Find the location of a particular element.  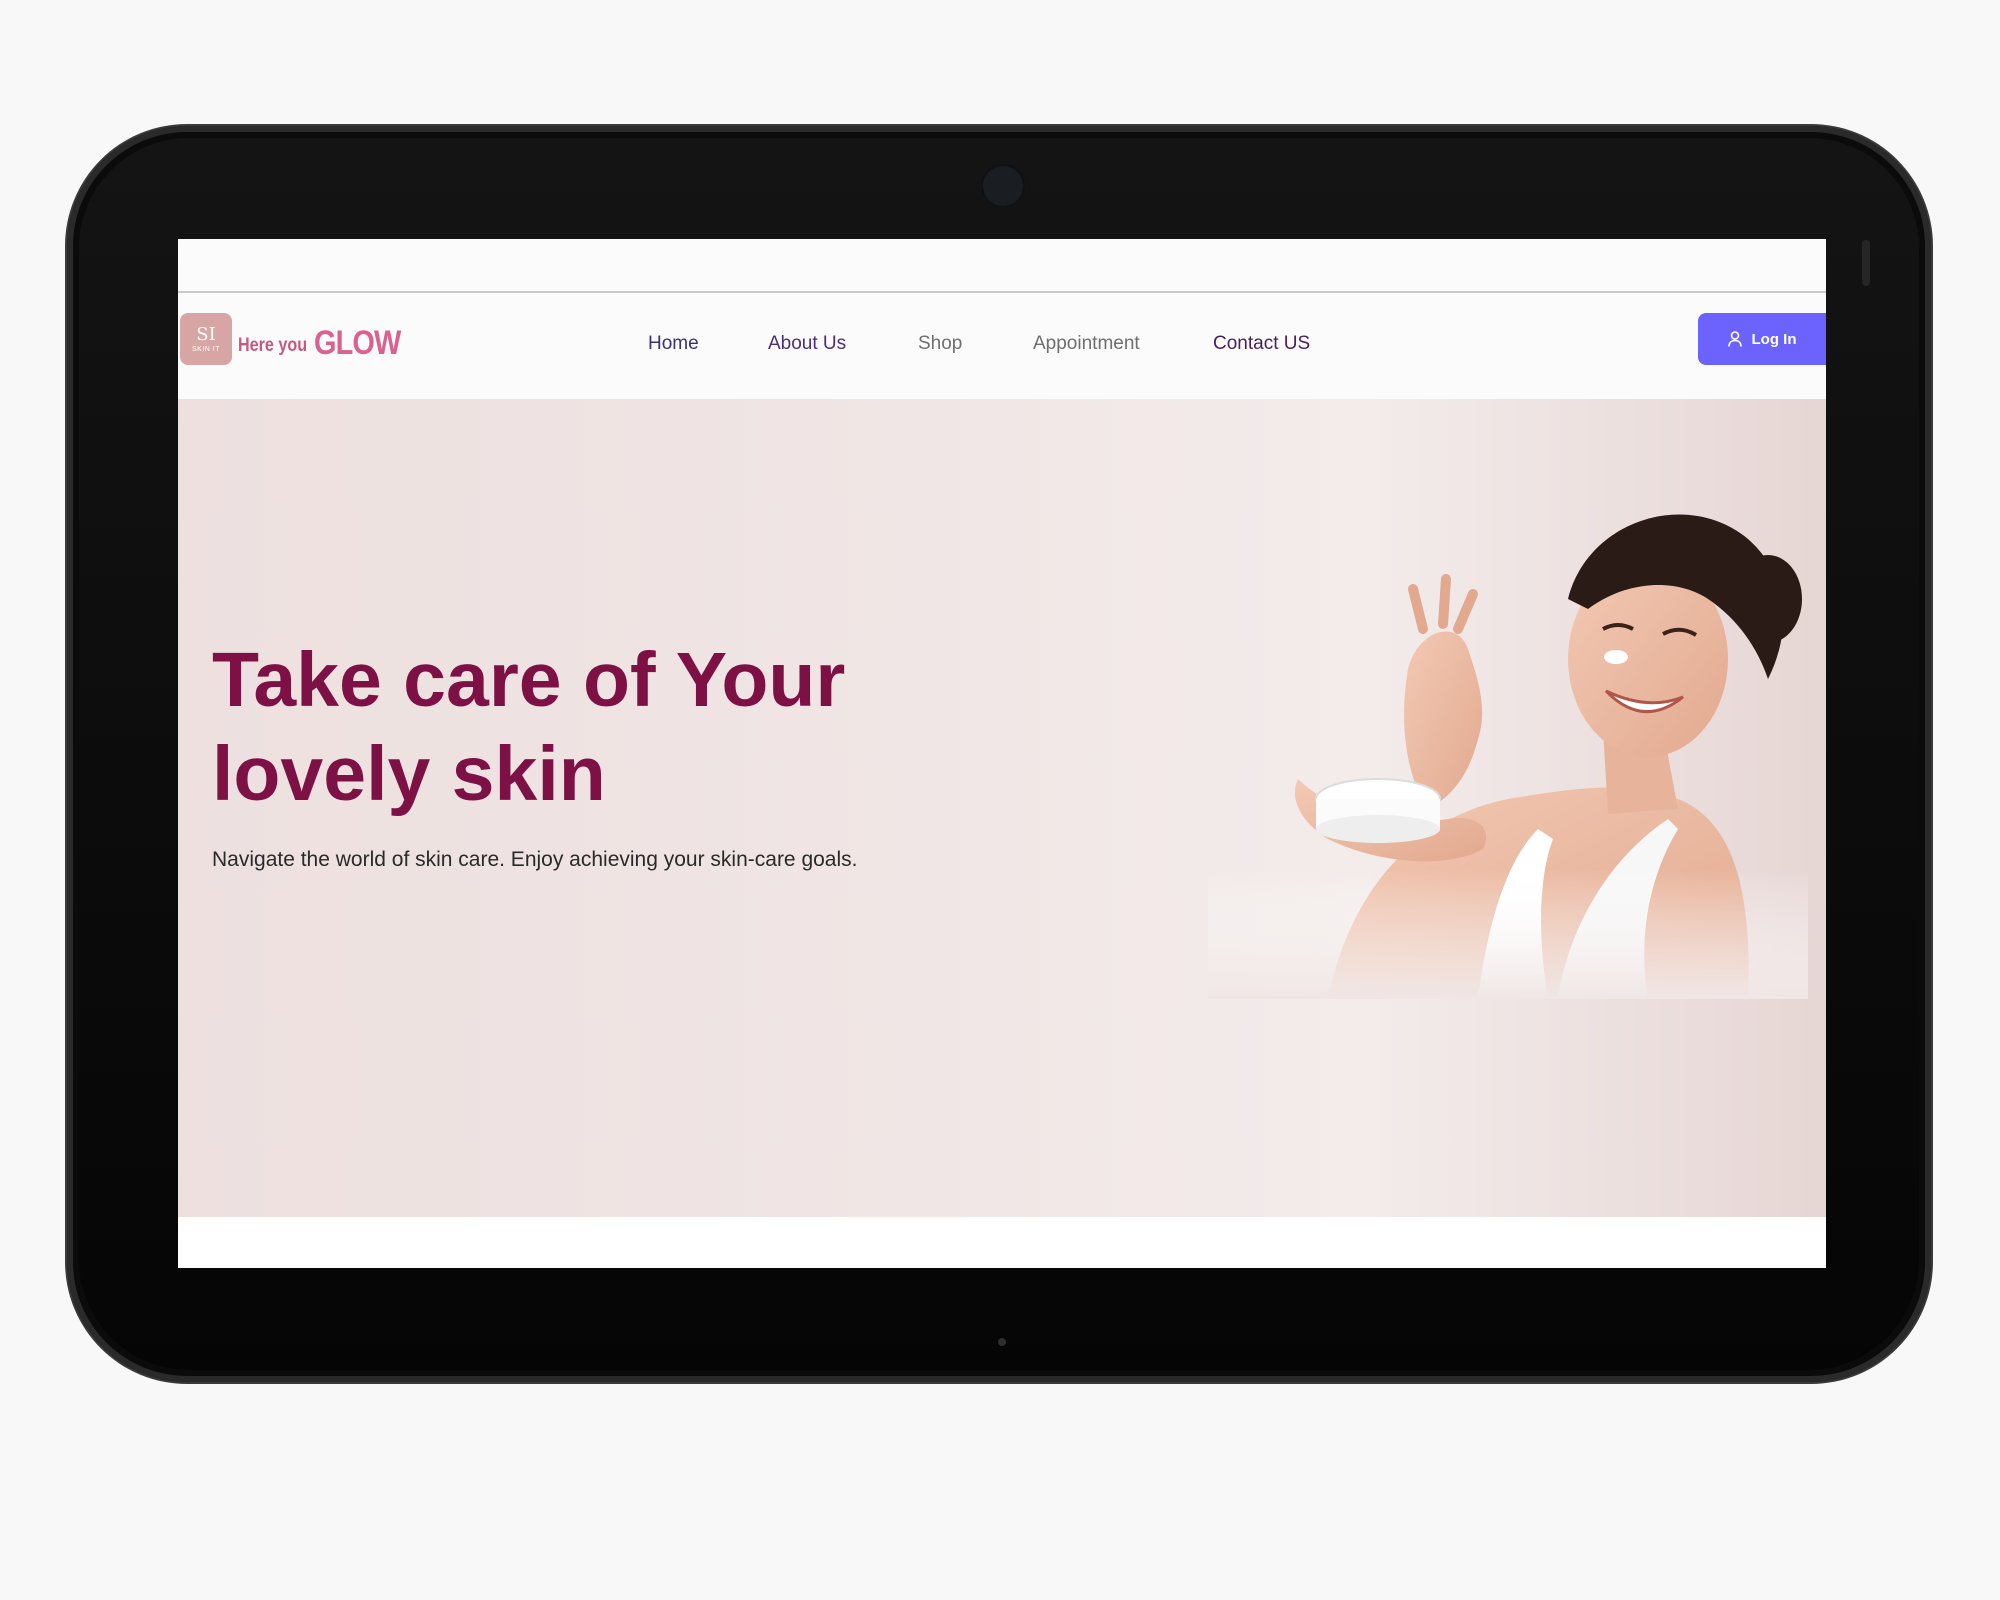

nav-shop: Shop is located at coordinates (940, 344).